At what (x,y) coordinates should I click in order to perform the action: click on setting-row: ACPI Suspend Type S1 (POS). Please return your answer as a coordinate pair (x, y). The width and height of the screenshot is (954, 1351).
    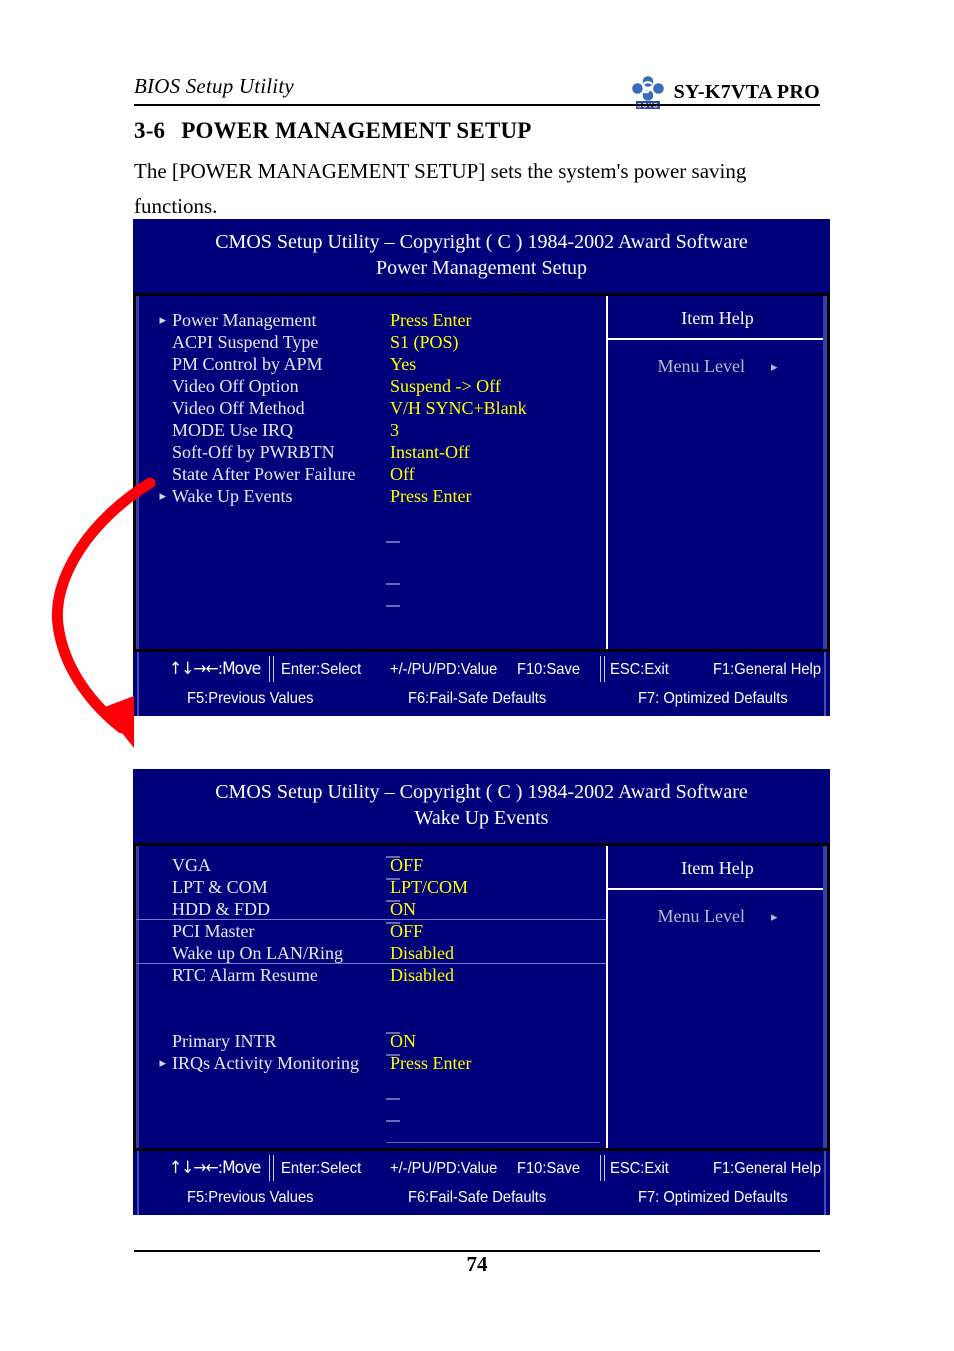
    Looking at the image, I should click on (371, 342).